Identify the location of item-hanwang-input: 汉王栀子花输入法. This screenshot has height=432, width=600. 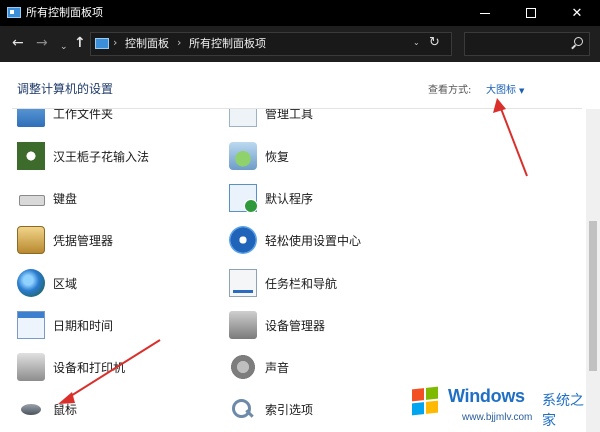
(83, 156).